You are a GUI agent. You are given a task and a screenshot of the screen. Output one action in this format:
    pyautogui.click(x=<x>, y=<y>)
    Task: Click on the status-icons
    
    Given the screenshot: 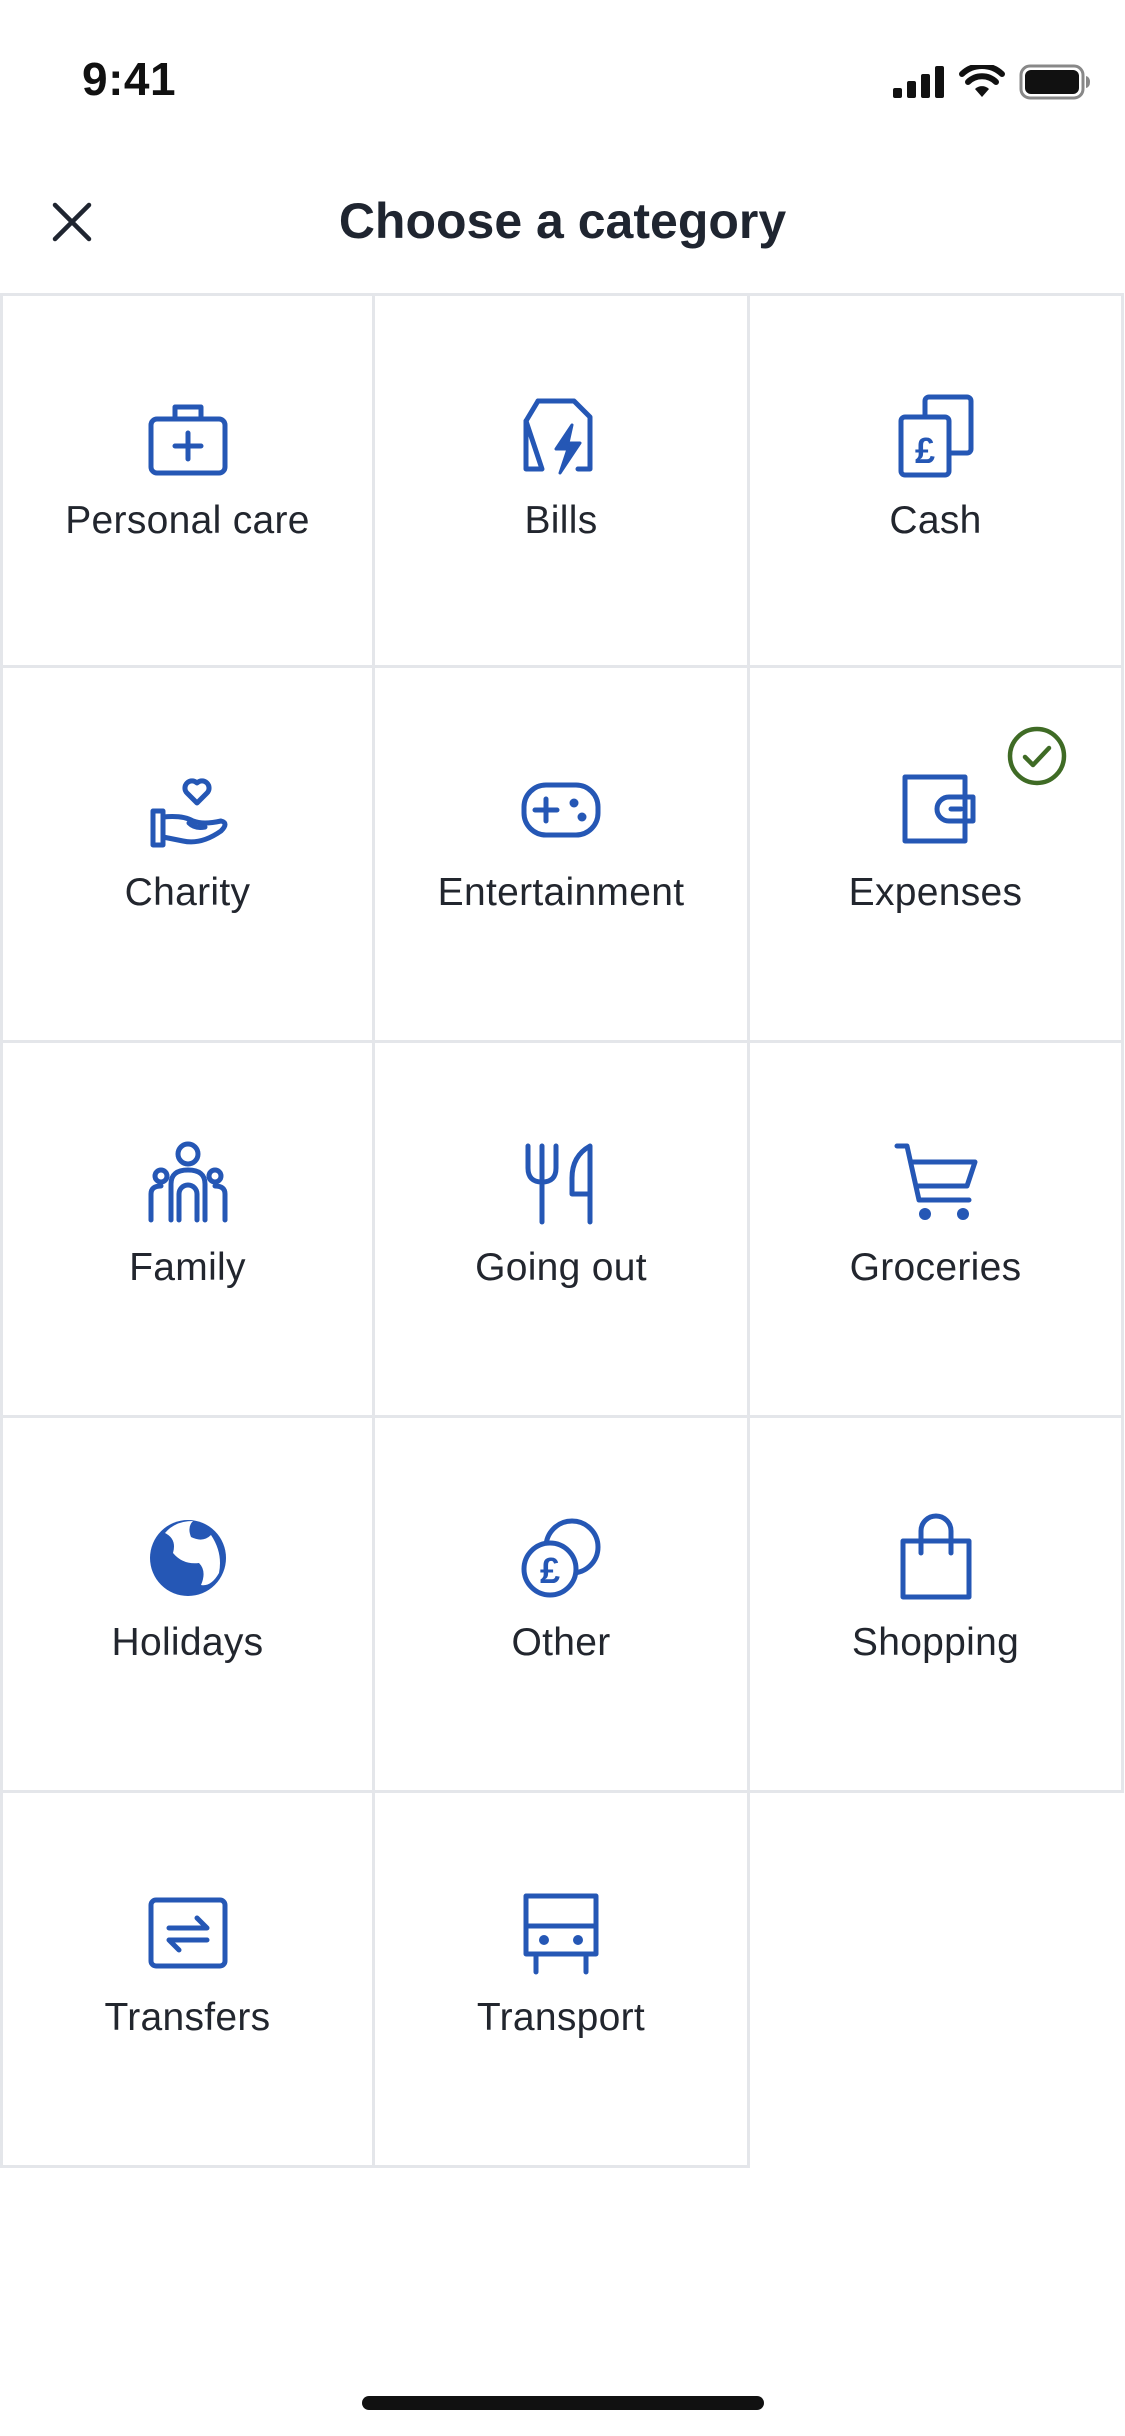 What is the action you would take?
    pyautogui.click(x=992, y=82)
    